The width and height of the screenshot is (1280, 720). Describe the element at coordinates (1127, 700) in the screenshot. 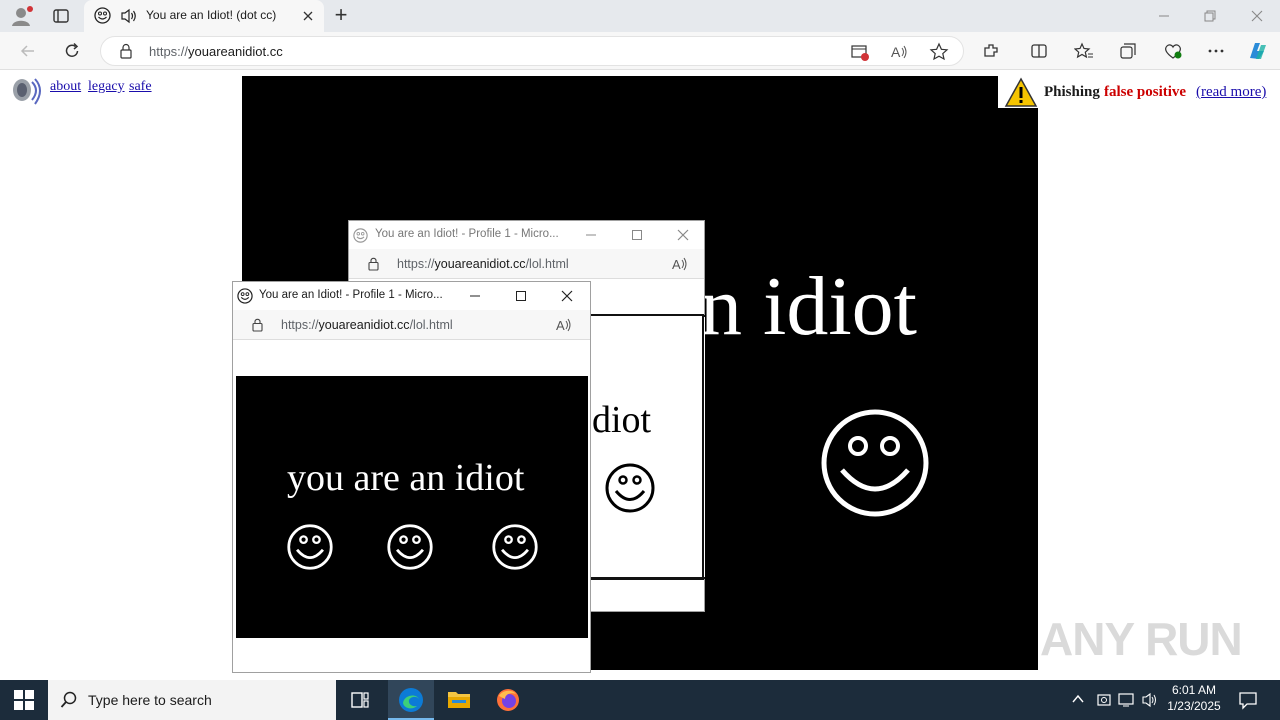

I see `network-icon` at that location.